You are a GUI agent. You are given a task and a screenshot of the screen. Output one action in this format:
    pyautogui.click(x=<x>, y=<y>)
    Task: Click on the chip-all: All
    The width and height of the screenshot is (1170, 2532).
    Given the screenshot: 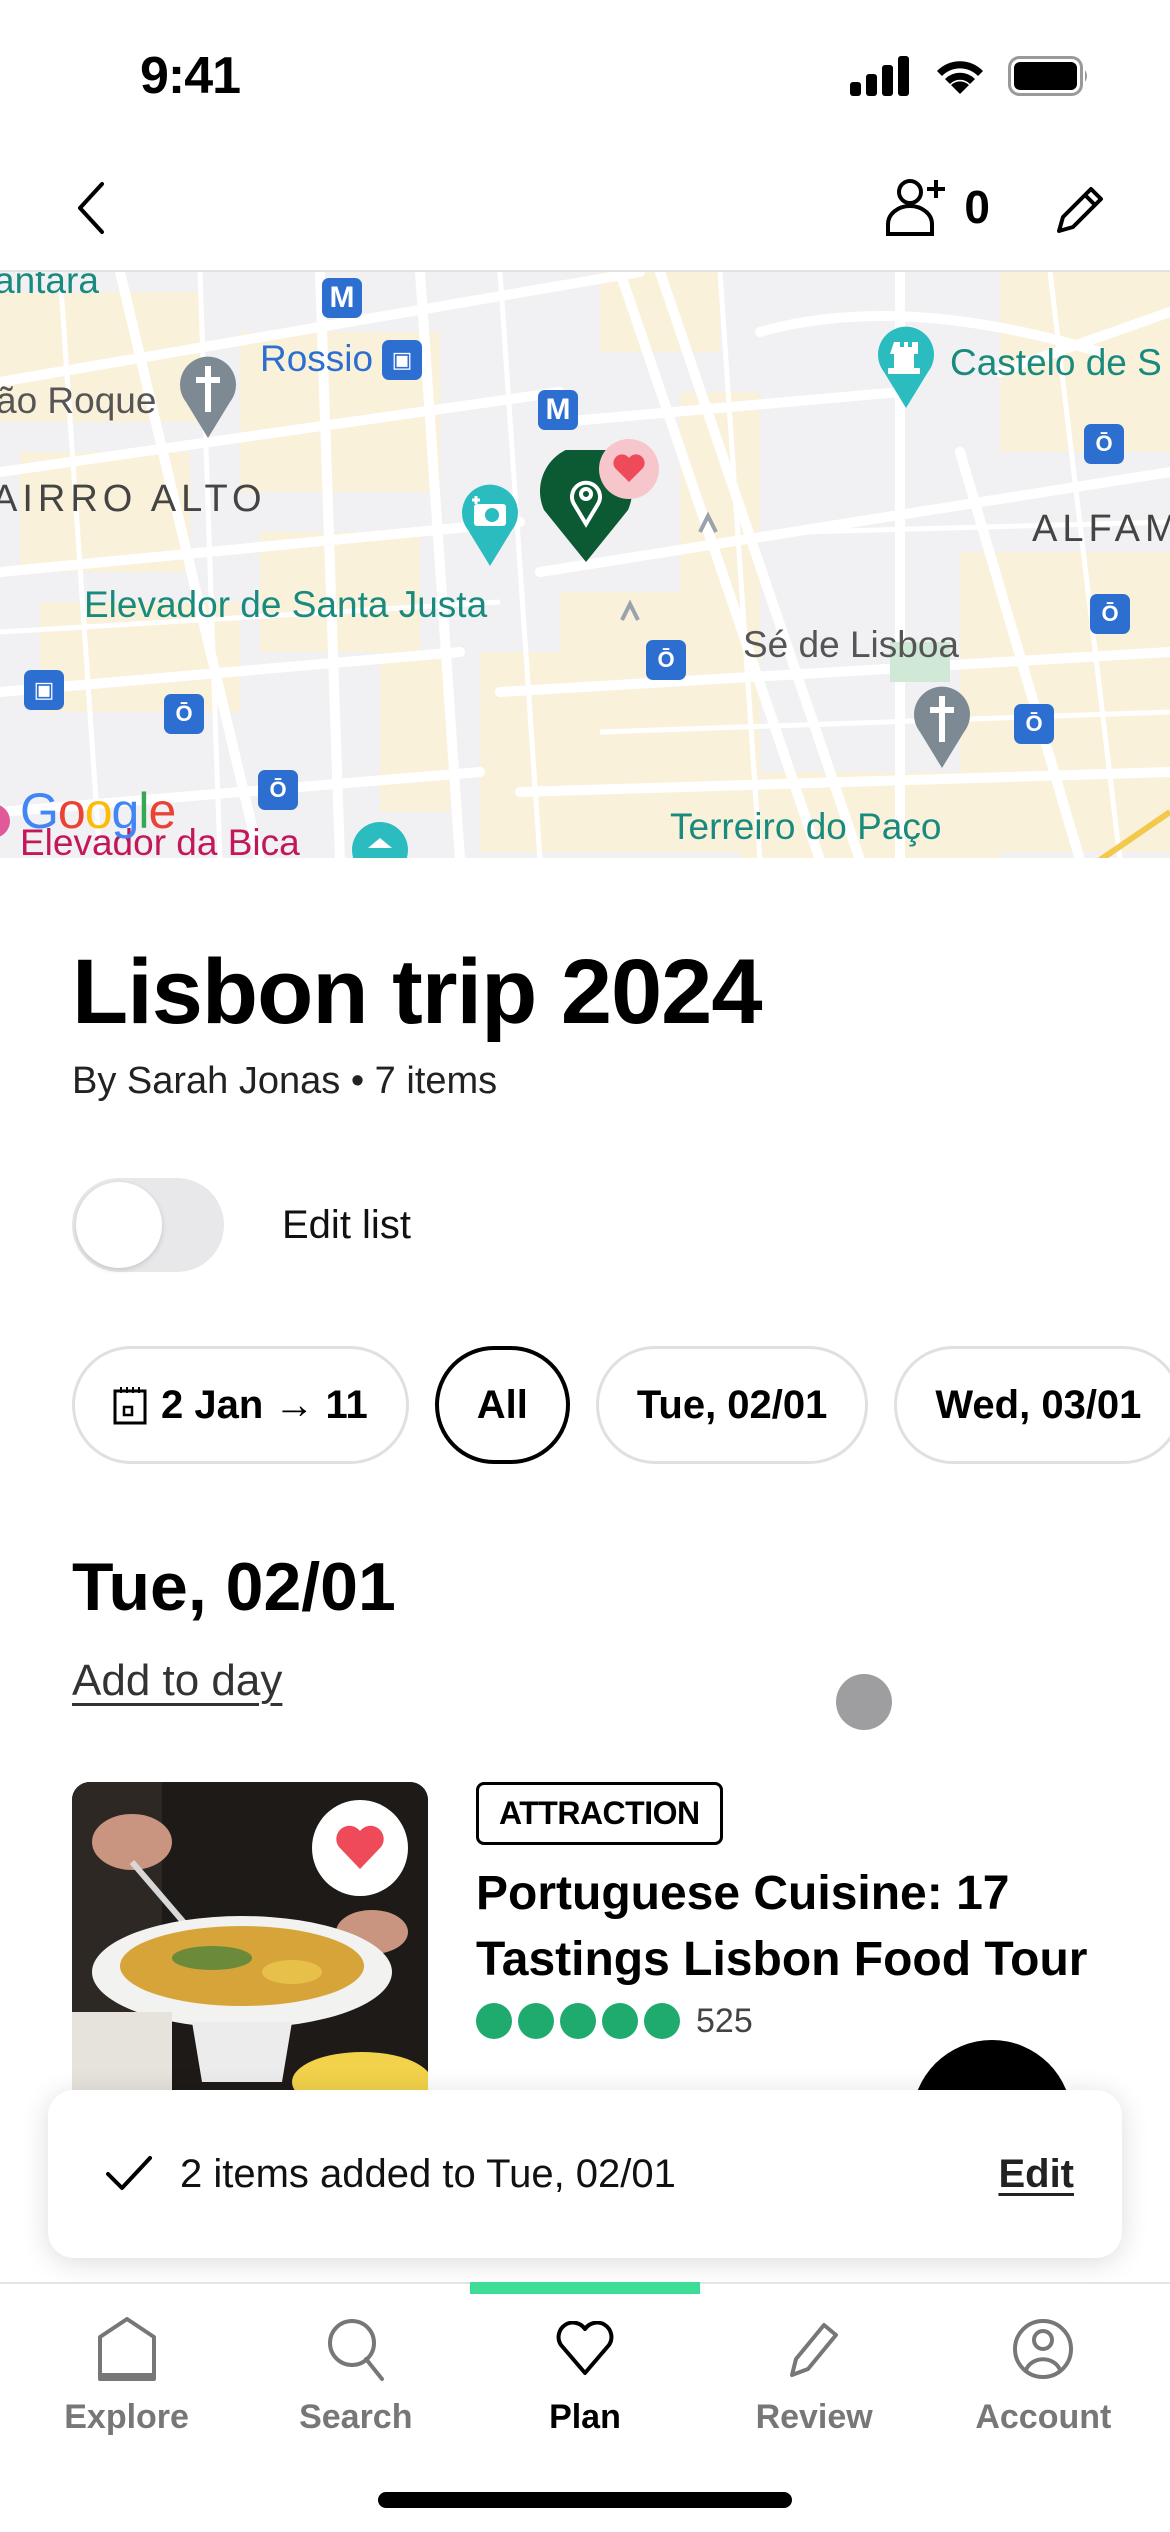 What is the action you would take?
    pyautogui.click(x=502, y=1405)
    